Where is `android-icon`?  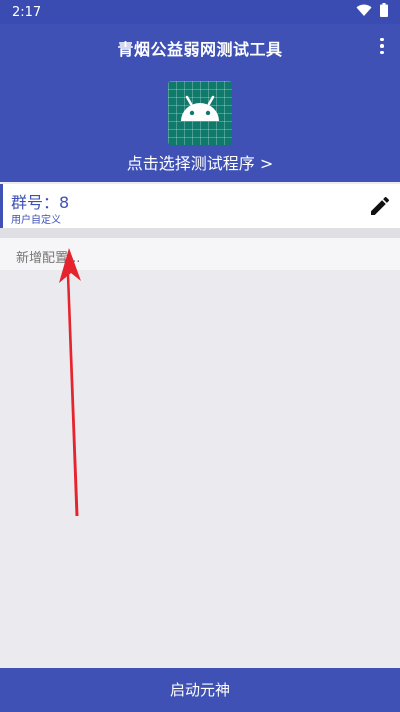
android-icon is located at coordinates (200, 113).